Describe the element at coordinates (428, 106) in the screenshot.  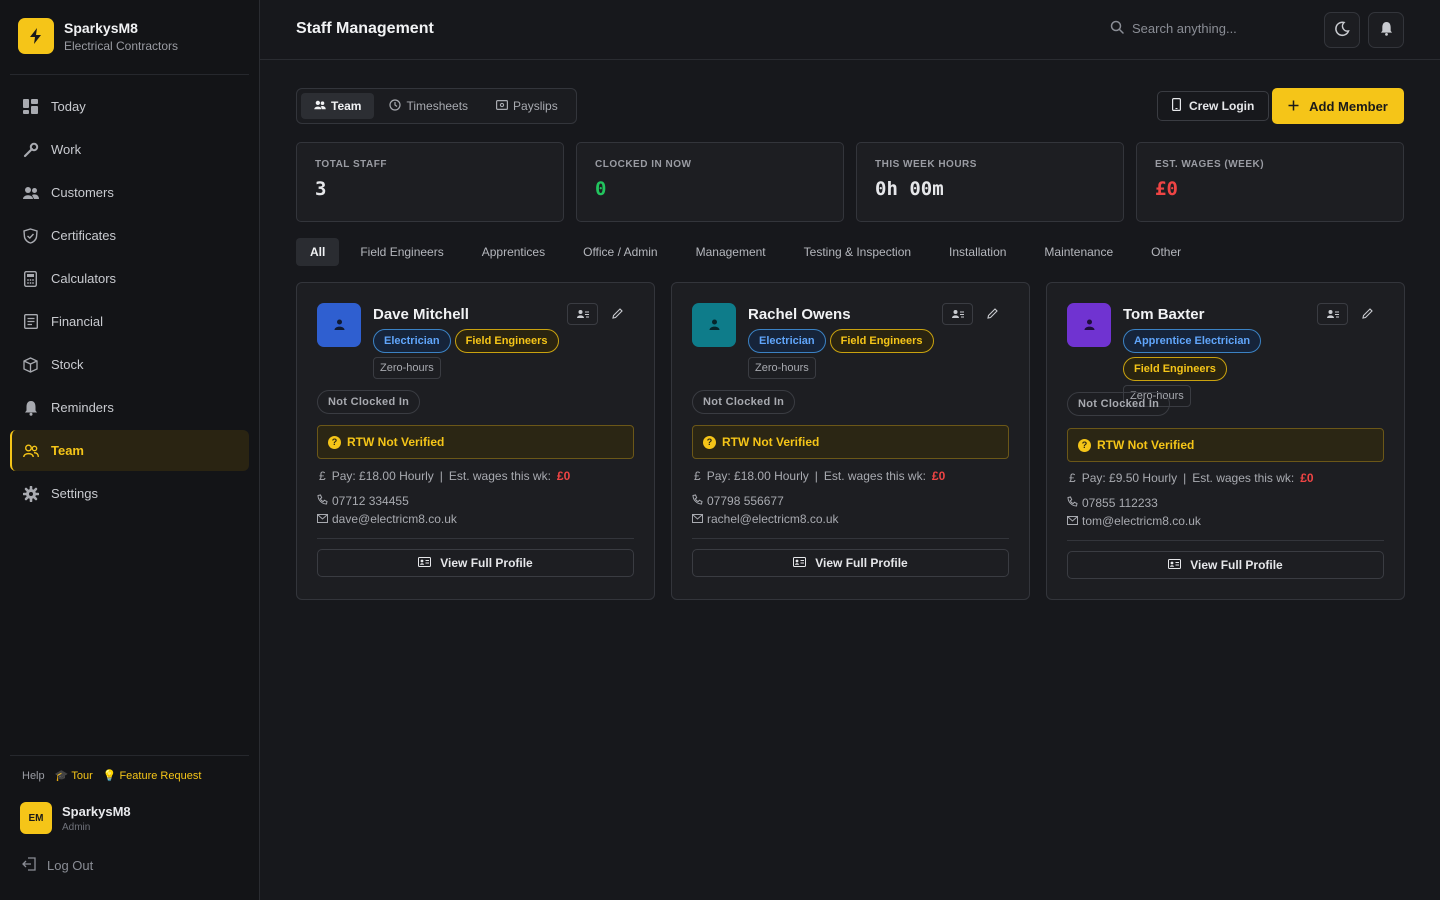
I see `tab-timesheets: Timesheets` at that location.